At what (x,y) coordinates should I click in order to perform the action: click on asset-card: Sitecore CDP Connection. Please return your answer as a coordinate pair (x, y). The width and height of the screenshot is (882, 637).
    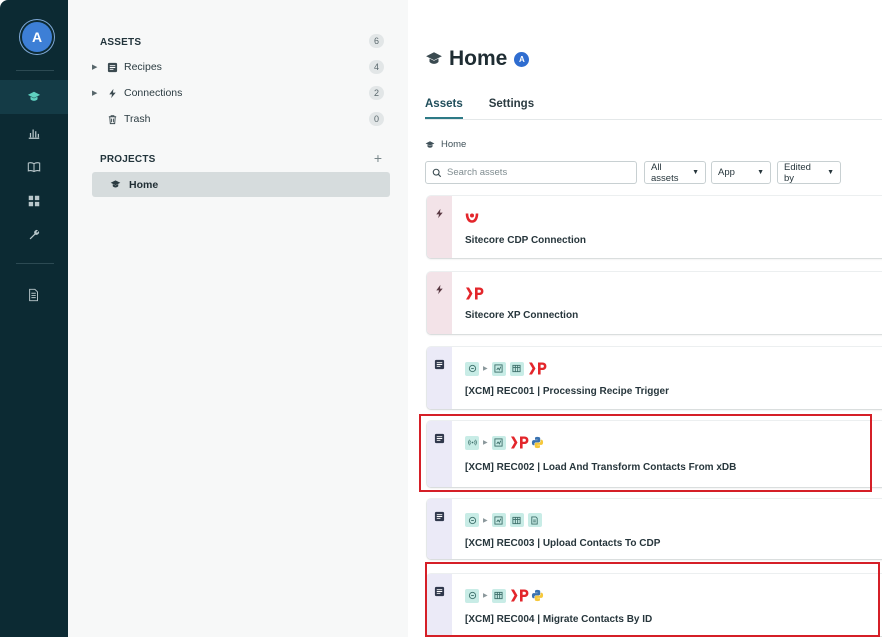
    Looking at the image, I should click on (654, 227).